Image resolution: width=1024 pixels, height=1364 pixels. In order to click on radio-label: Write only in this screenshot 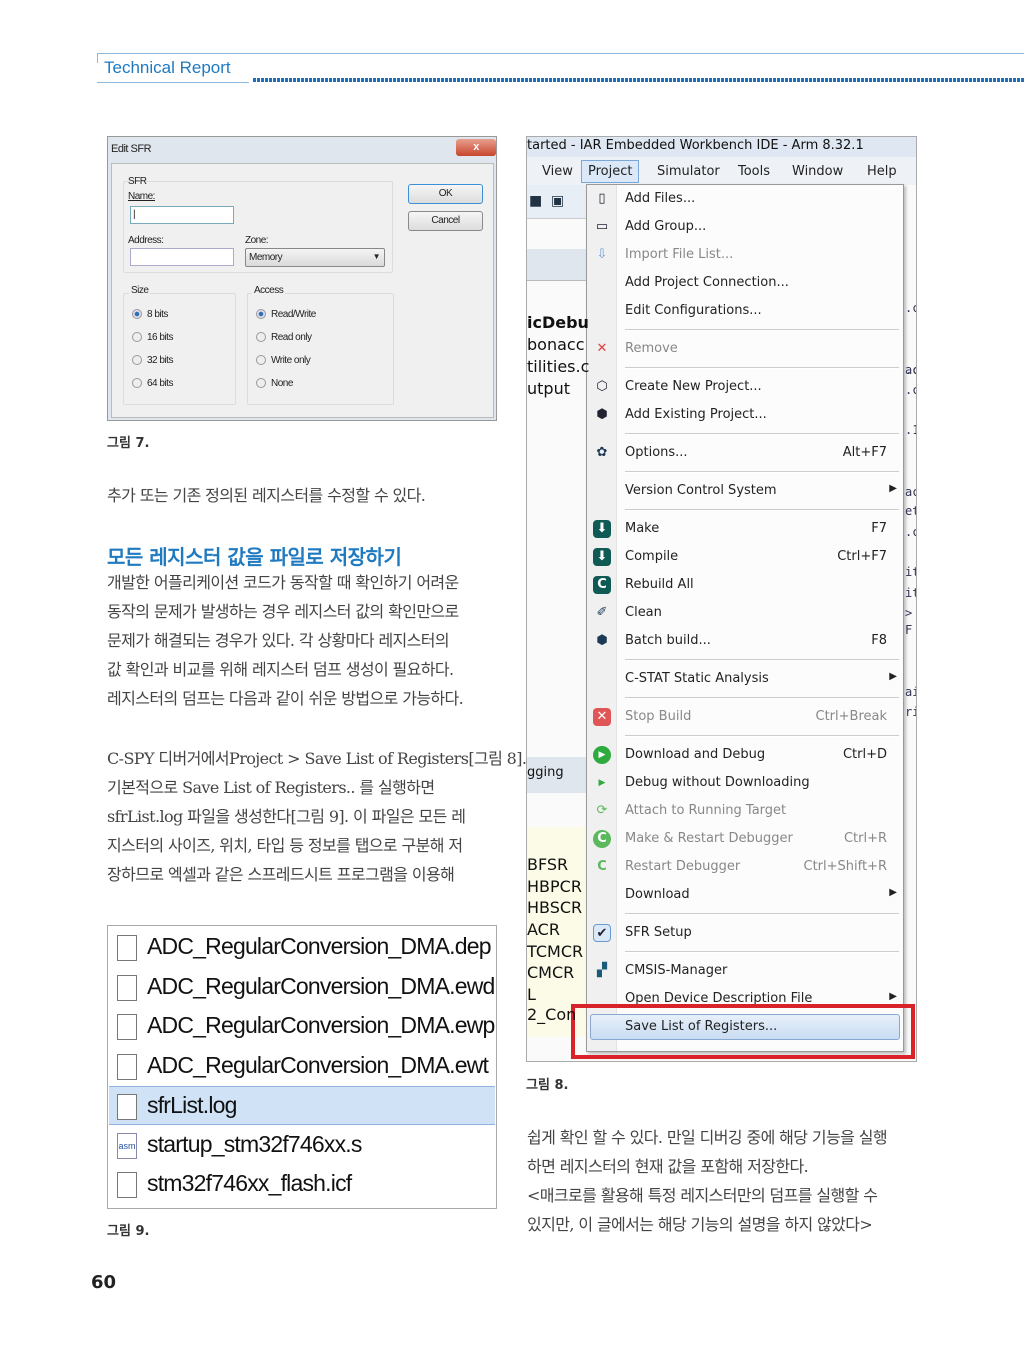, I will do `click(291, 360)`.